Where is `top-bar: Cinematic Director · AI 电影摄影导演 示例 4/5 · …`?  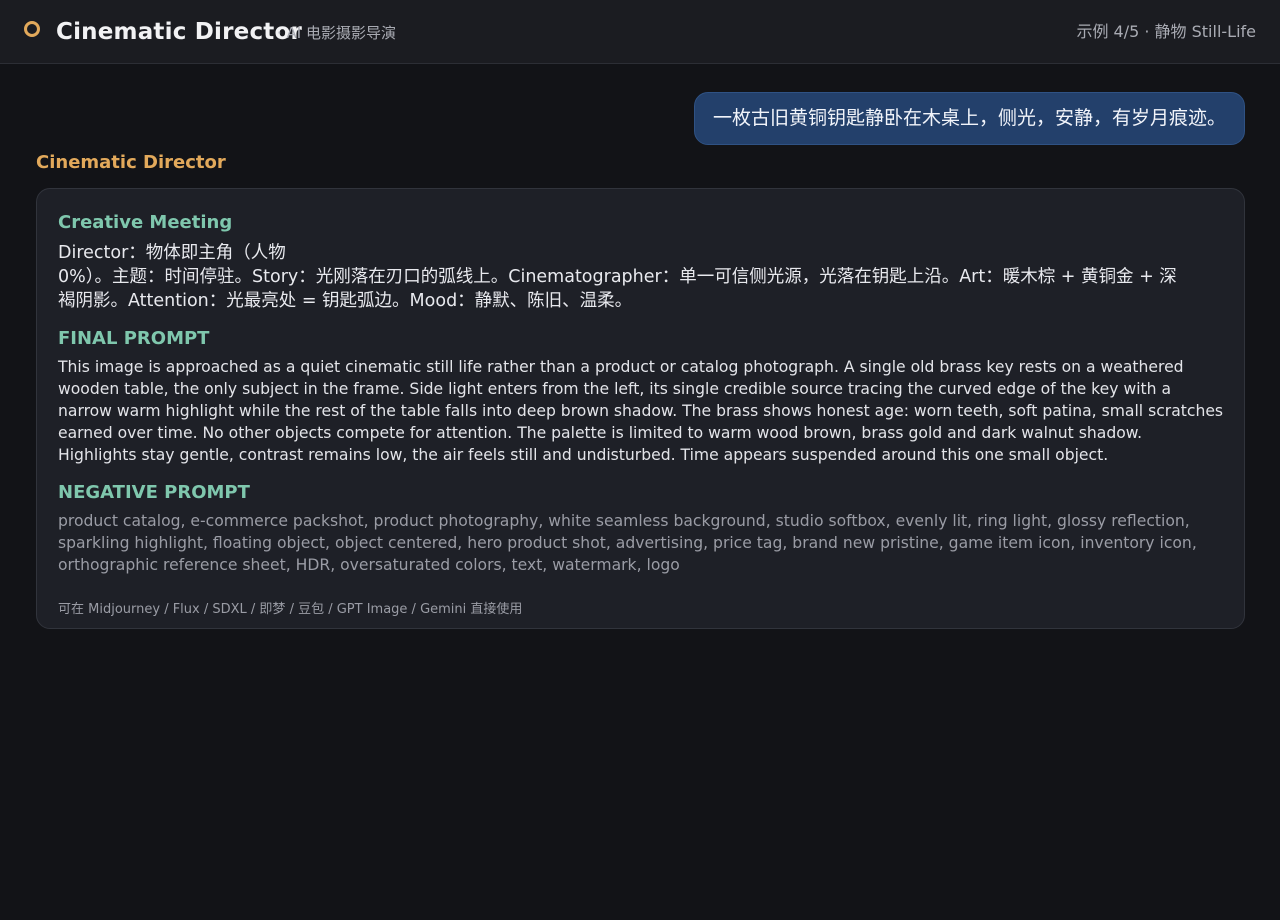
top-bar: Cinematic Director · AI 电影摄影导演 示例 4/5 · … is located at coordinates (640, 32).